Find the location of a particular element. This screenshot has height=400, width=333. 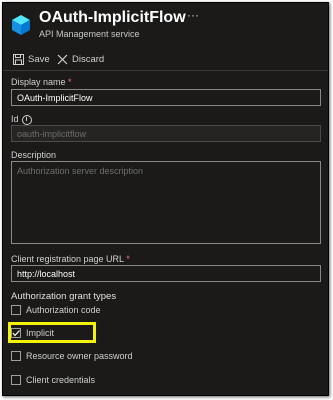

implicit-highlight-box is located at coordinates (52, 332).